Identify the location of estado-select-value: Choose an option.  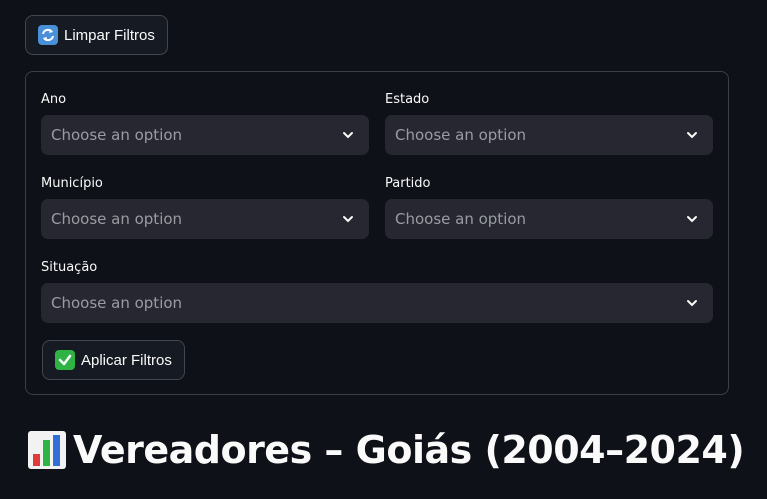
(461, 135).